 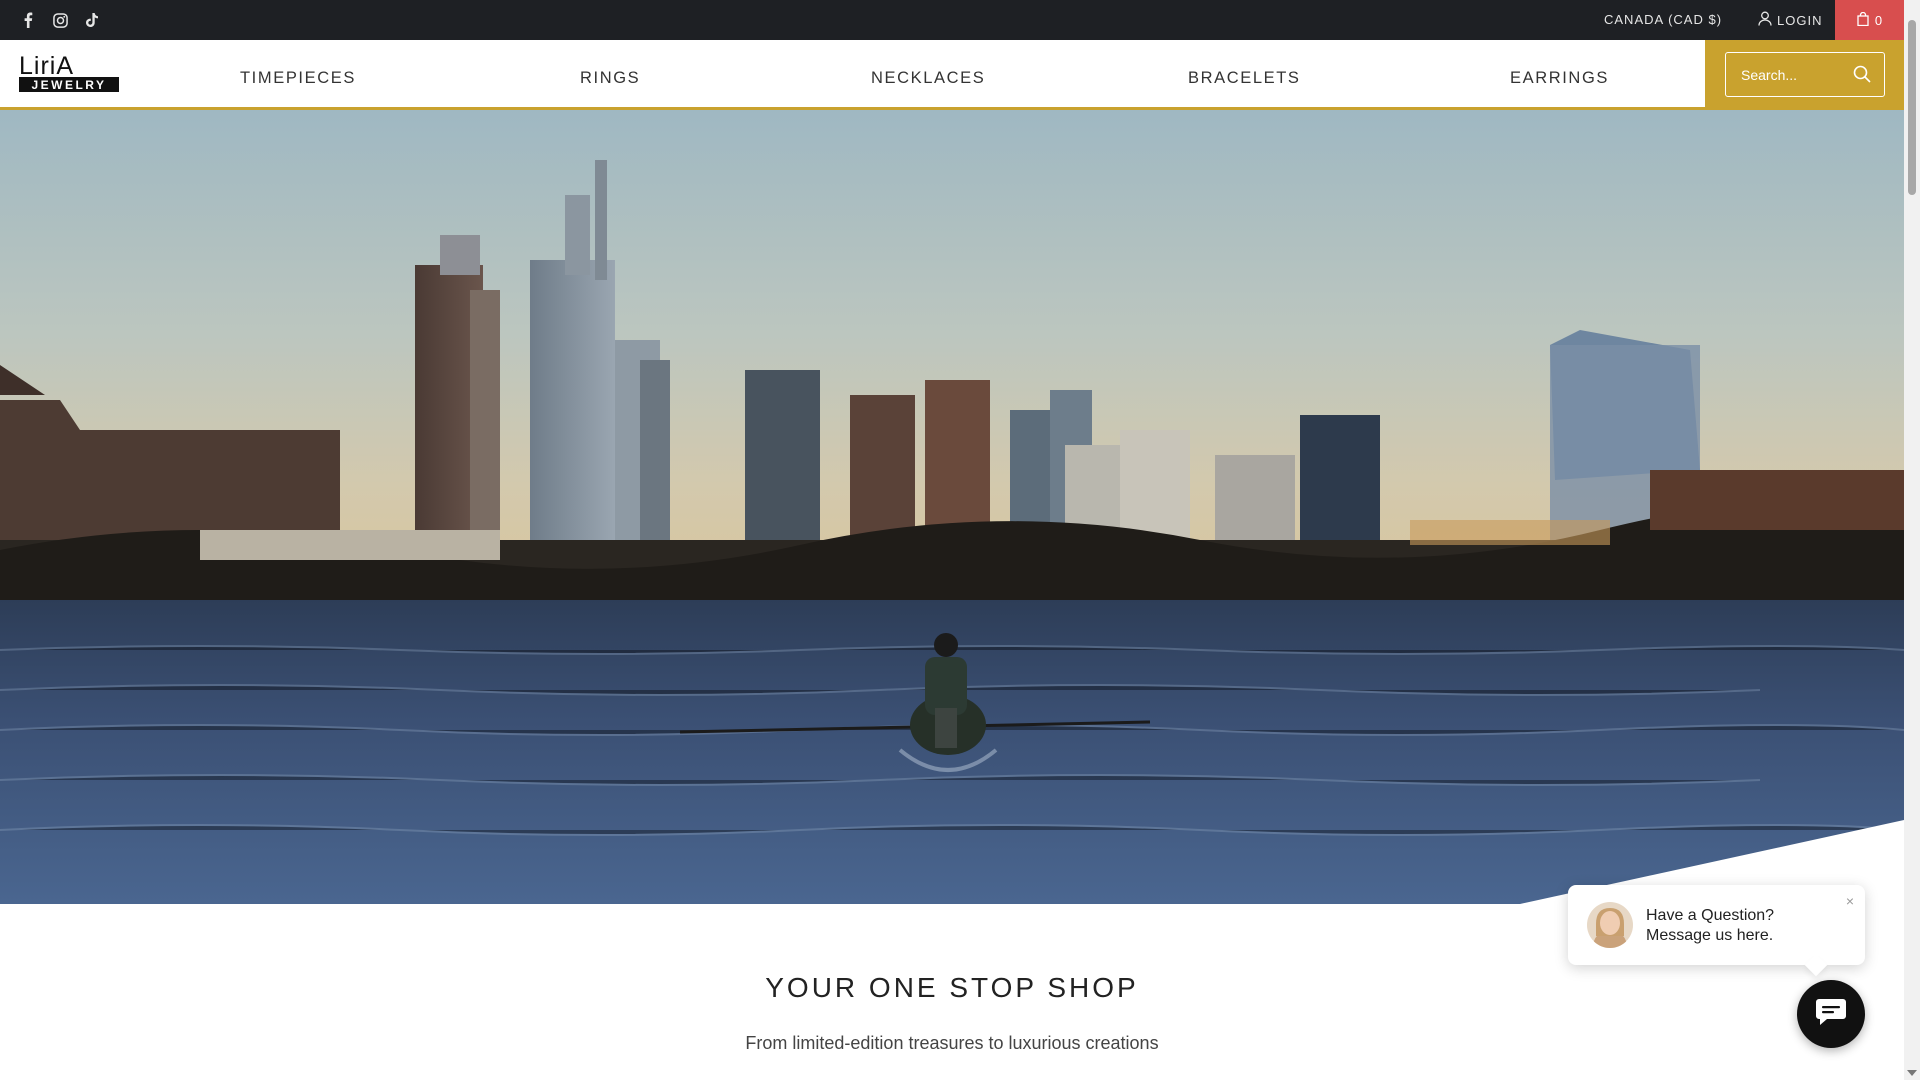 What do you see at coordinates (1912, 107) in the screenshot?
I see `scrollbar-thumb` at bounding box center [1912, 107].